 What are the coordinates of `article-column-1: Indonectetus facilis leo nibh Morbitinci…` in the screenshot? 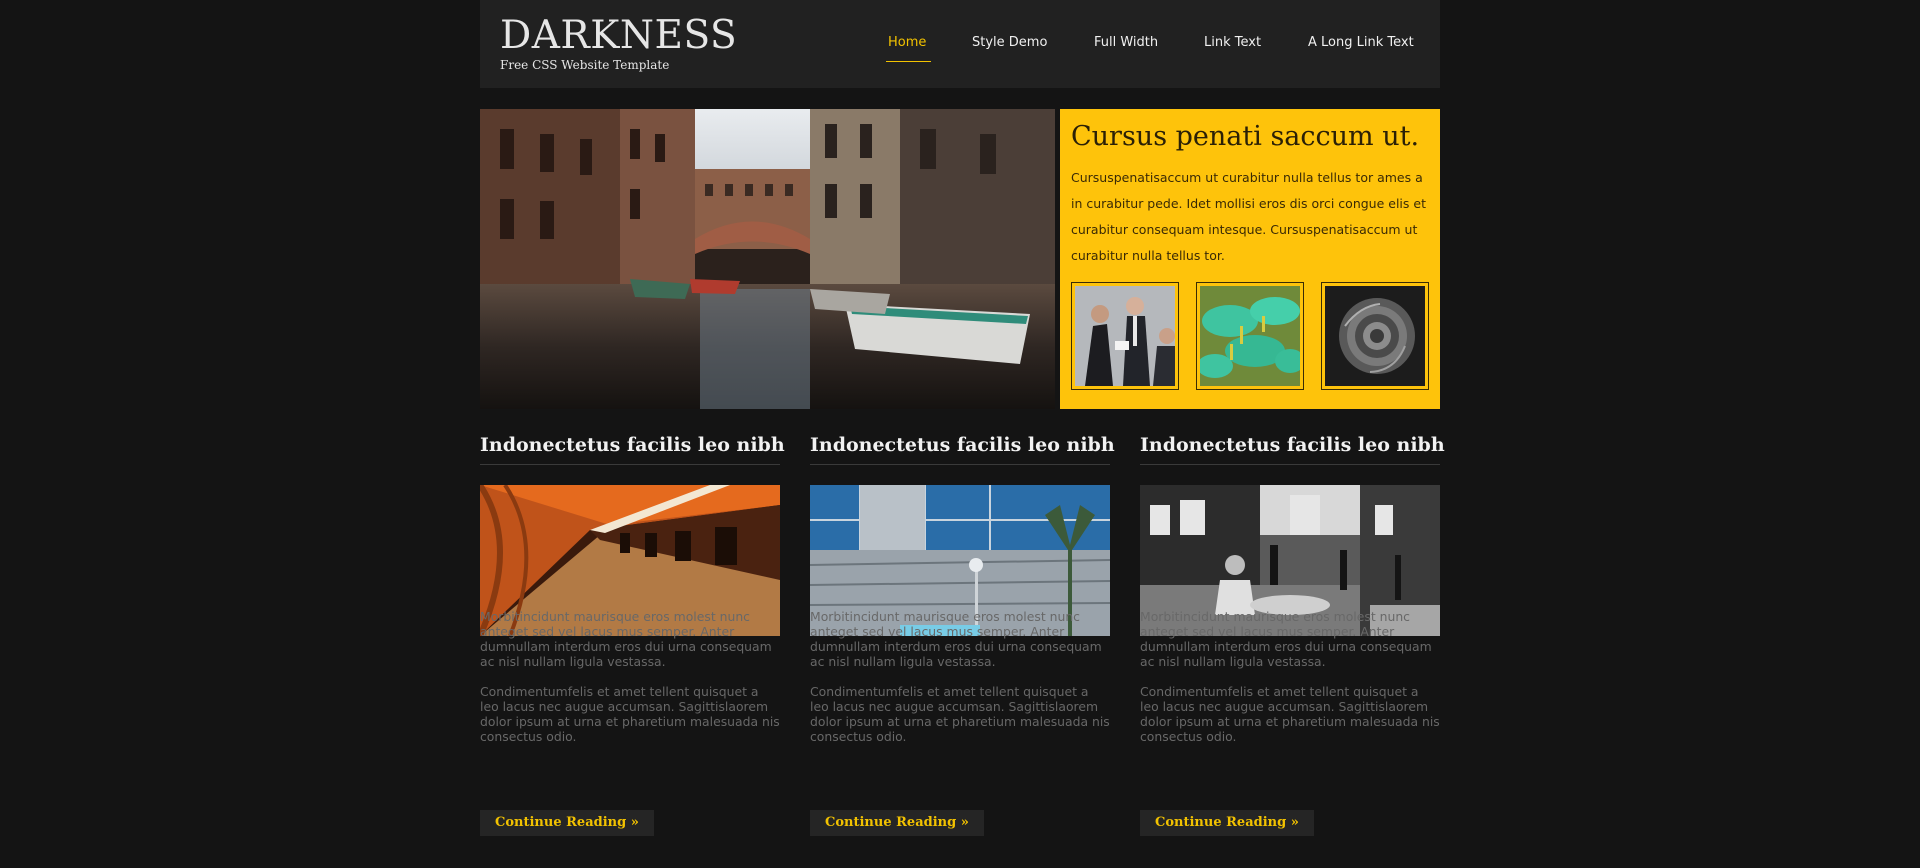 It's located at (632, 634).